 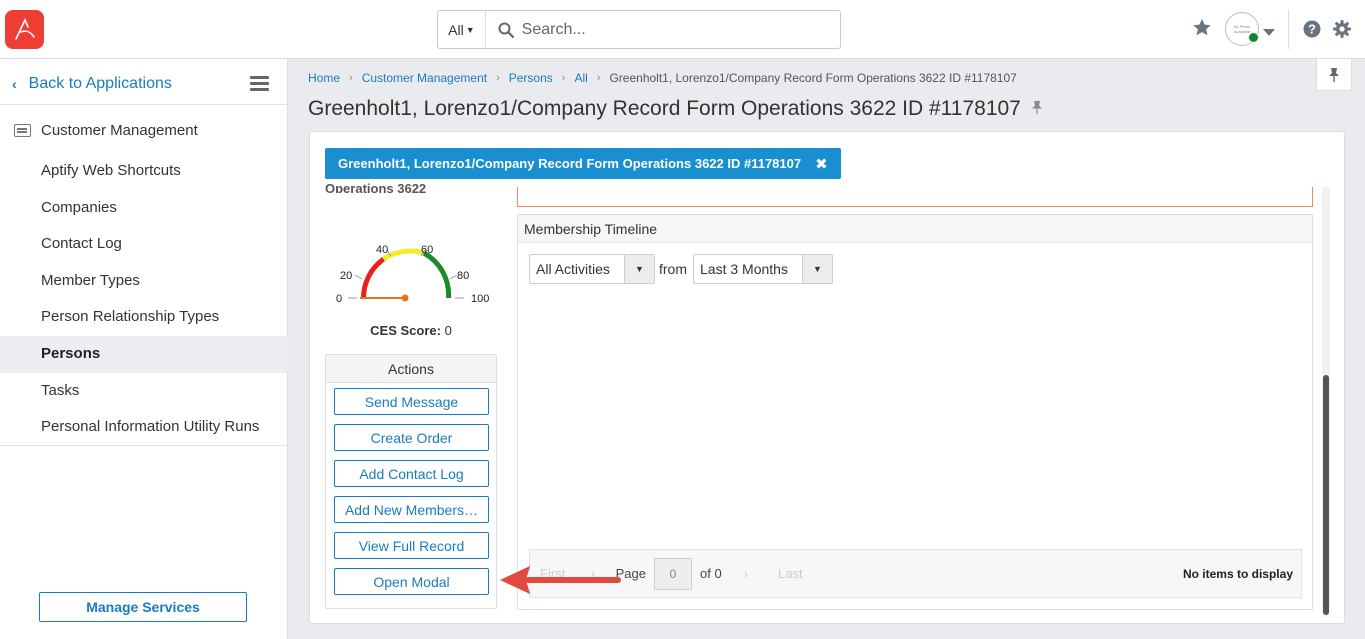 I want to click on create-order-button: Create Order, so click(x=411, y=437).